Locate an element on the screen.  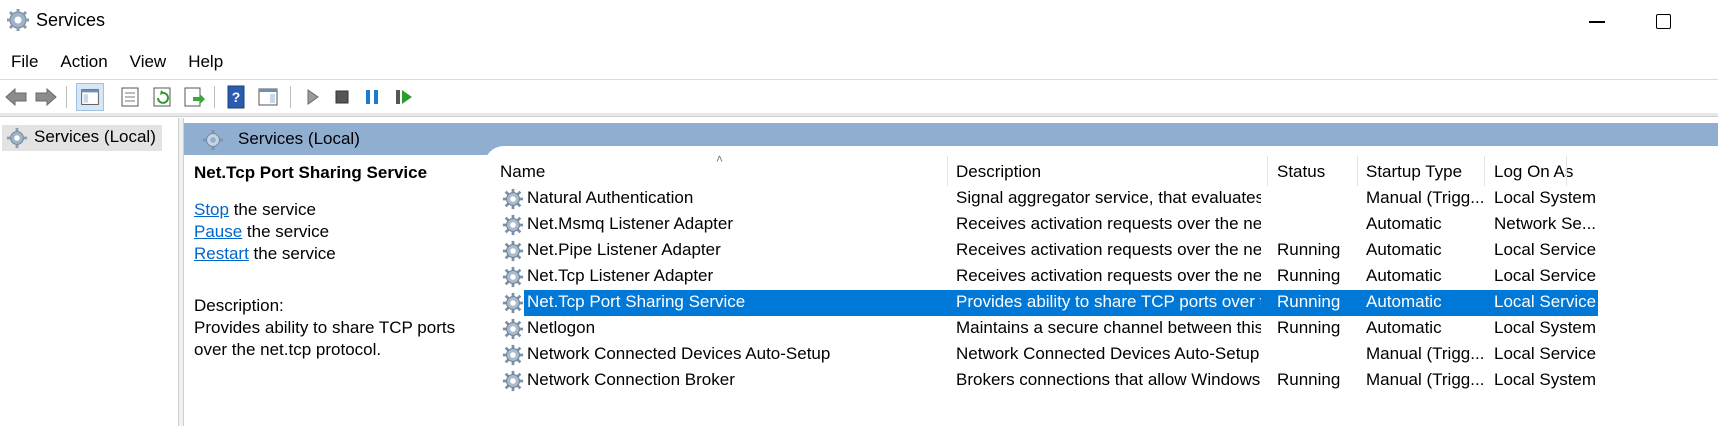
pause-link: Pause is located at coordinates (218, 231).